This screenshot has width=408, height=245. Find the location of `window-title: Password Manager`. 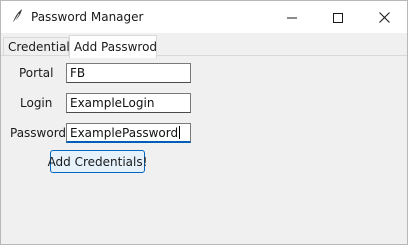

window-title: Password Manager is located at coordinates (87, 17).